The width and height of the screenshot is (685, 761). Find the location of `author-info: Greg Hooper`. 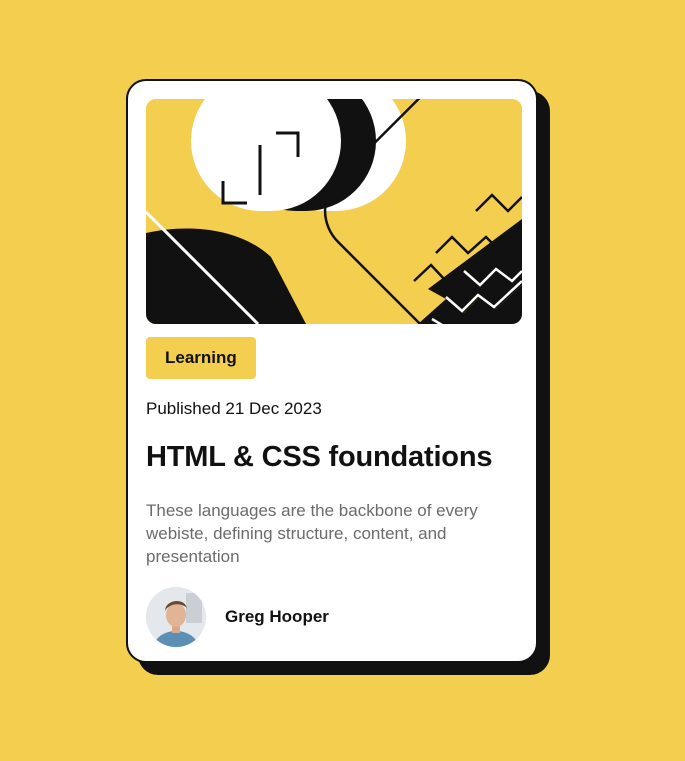

author-info: Greg Hooper is located at coordinates (237, 617).